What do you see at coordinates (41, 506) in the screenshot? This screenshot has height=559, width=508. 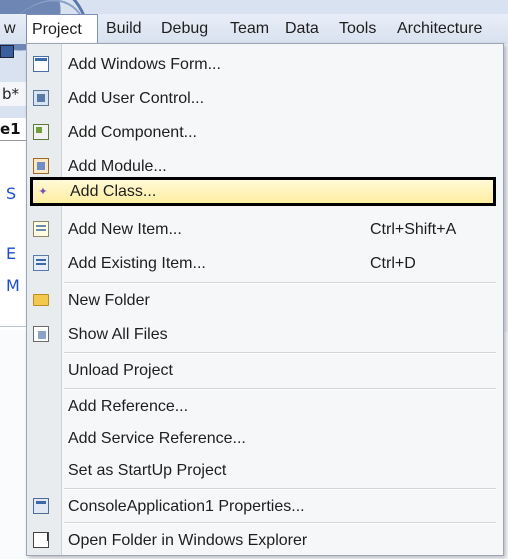 I see `properties-icon` at bounding box center [41, 506].